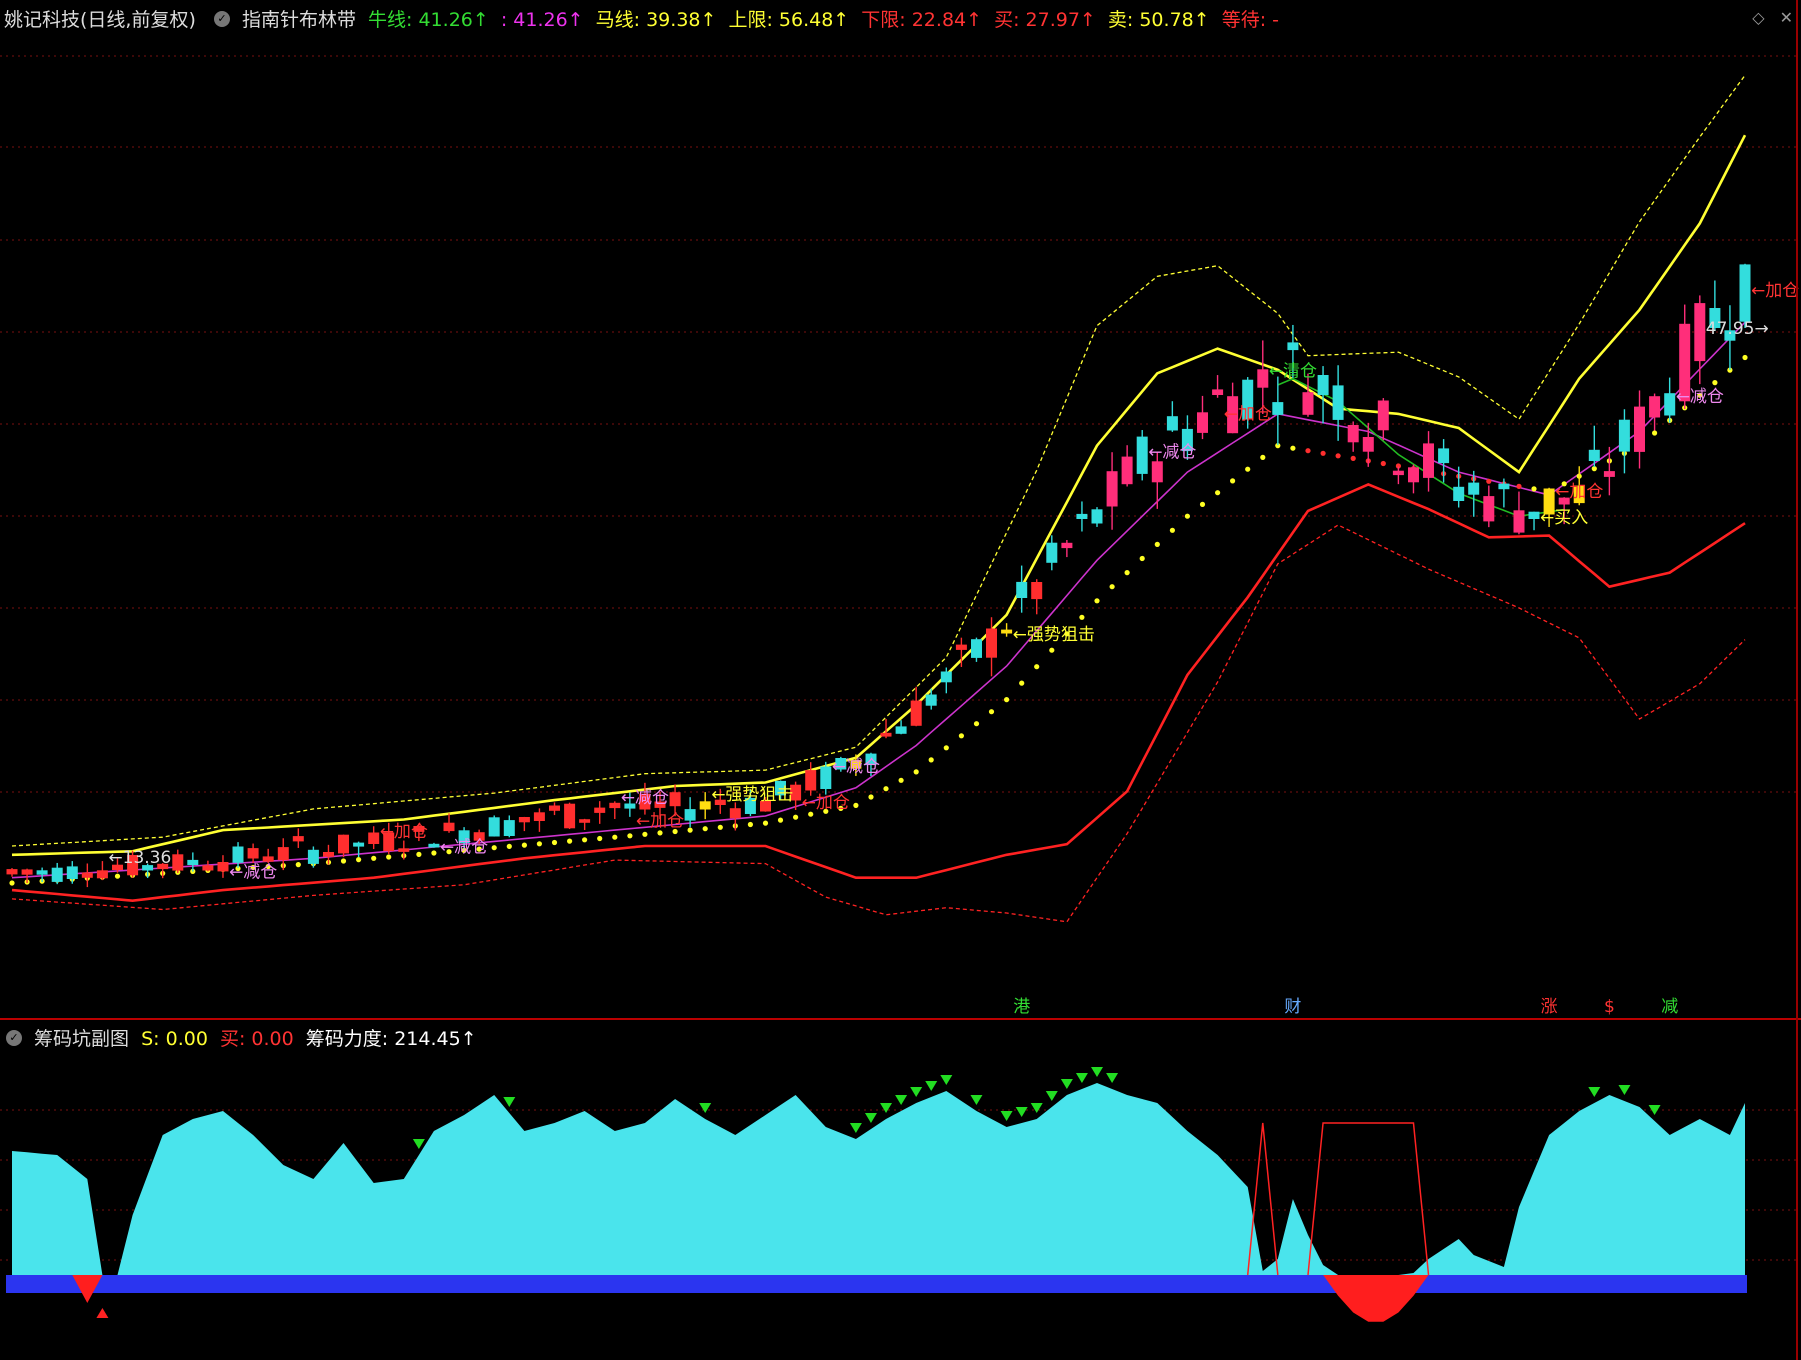  Describe the element at coordinates (1421, 447) in the screenshot. I see `green-mid-line` at that location.